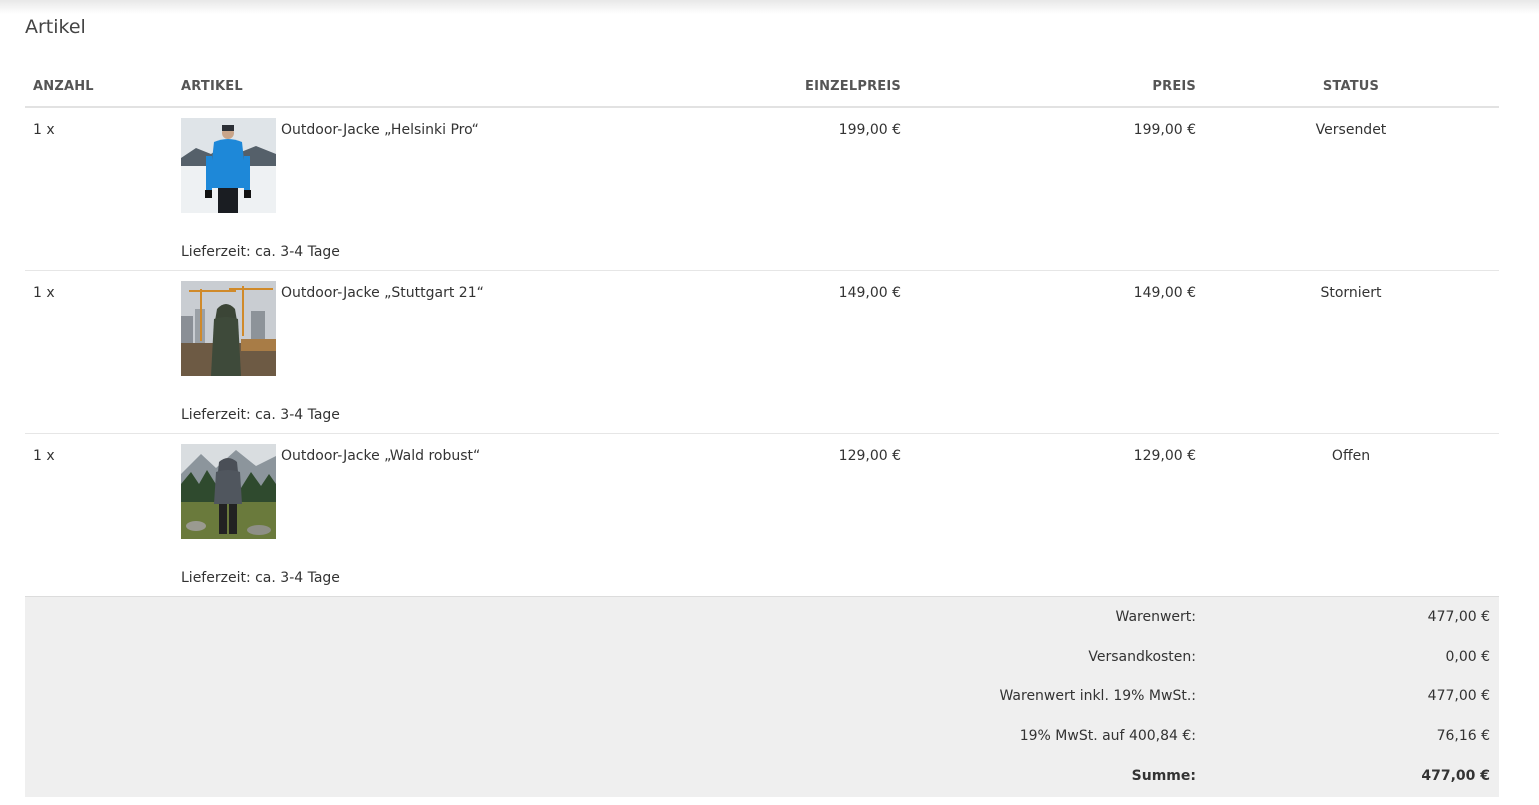 The width and height of the screenshot is (1539, 805). I want to click on totals-goods-incl-vat: Warenwert inkl. 19% MwSt.: 477,00 €, so click(762, 698).